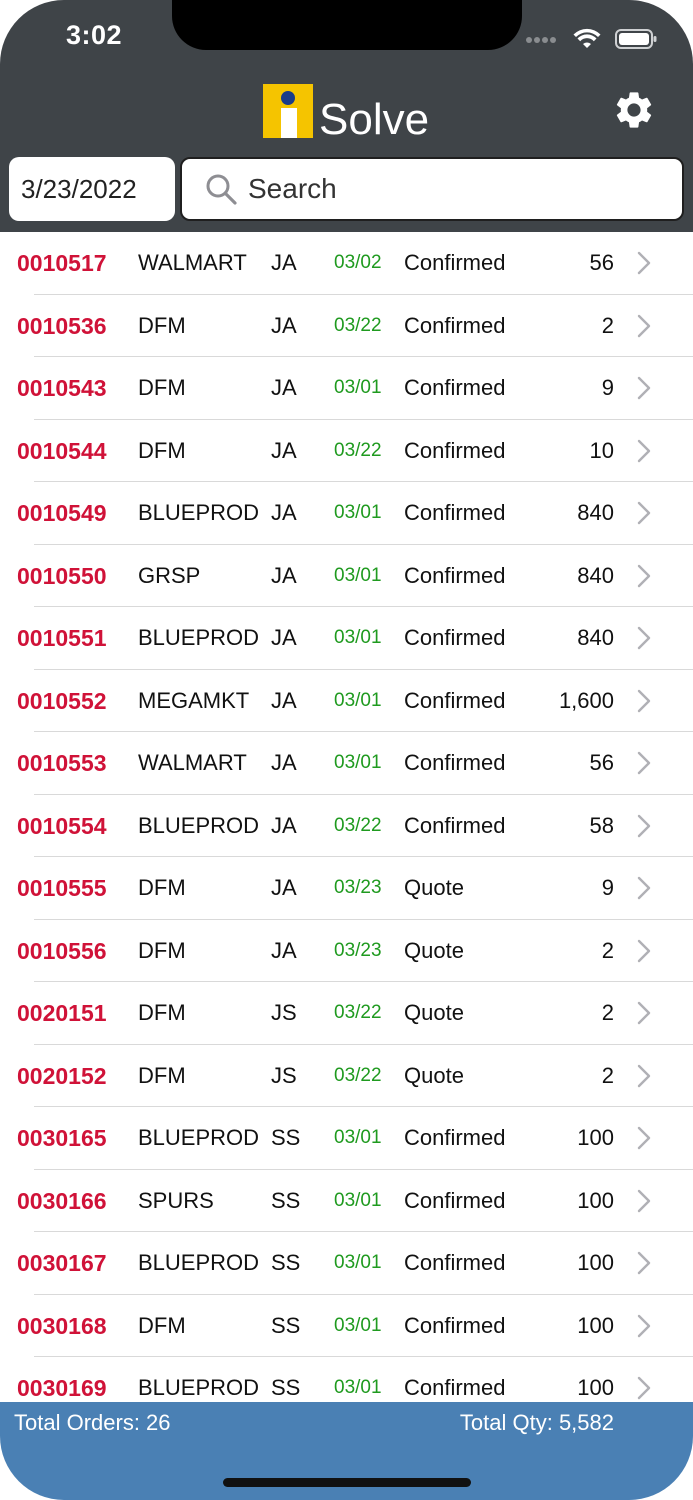 Image resolution: width=693 pixels, height=1500 pixels. Describe the element at coordinates (587, 38) in the screenshot. I see `wifi-icon` at that location.